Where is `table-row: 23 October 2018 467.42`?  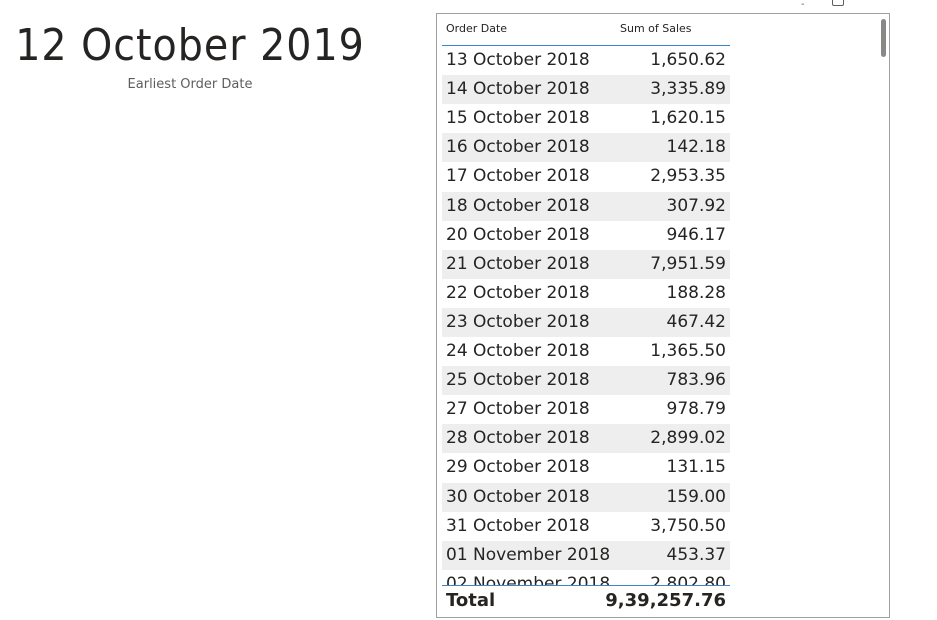 table-row: 23 October 2018 467.42 is located at coordinates (586, 322).